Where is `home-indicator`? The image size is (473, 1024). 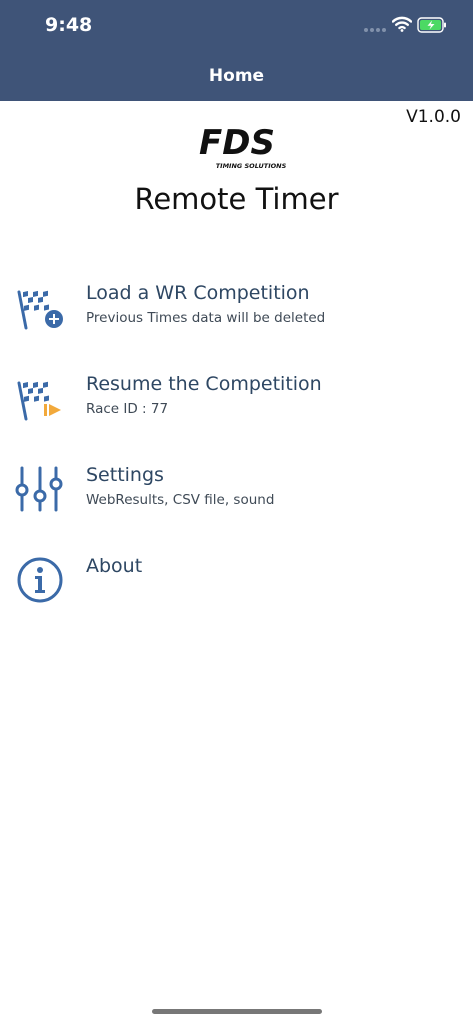
home-indicator is located at coordinates (237, 1011).